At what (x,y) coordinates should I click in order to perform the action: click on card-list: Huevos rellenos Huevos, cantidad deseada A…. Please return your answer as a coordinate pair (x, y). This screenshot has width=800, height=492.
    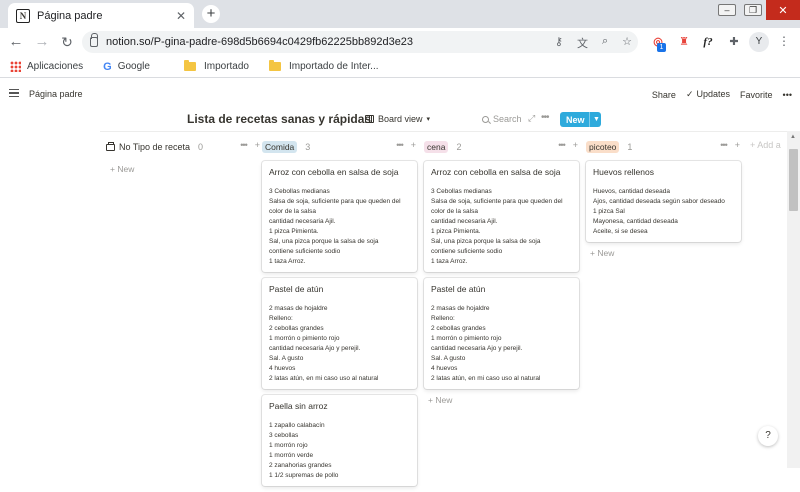
    Looking at the image, I should click on (663, 201).